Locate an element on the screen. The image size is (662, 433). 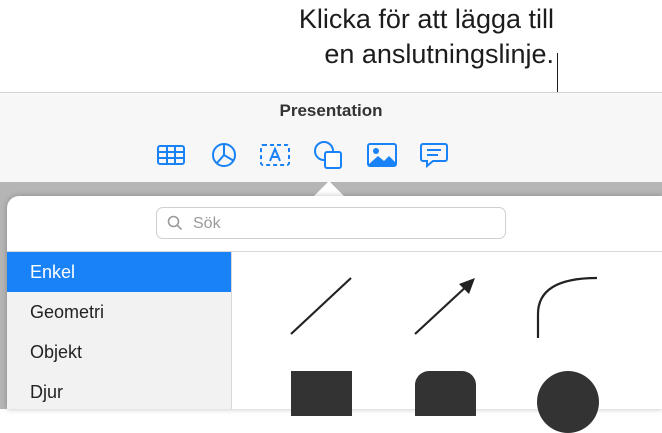
square-shape is located at coordinates (321, 393).